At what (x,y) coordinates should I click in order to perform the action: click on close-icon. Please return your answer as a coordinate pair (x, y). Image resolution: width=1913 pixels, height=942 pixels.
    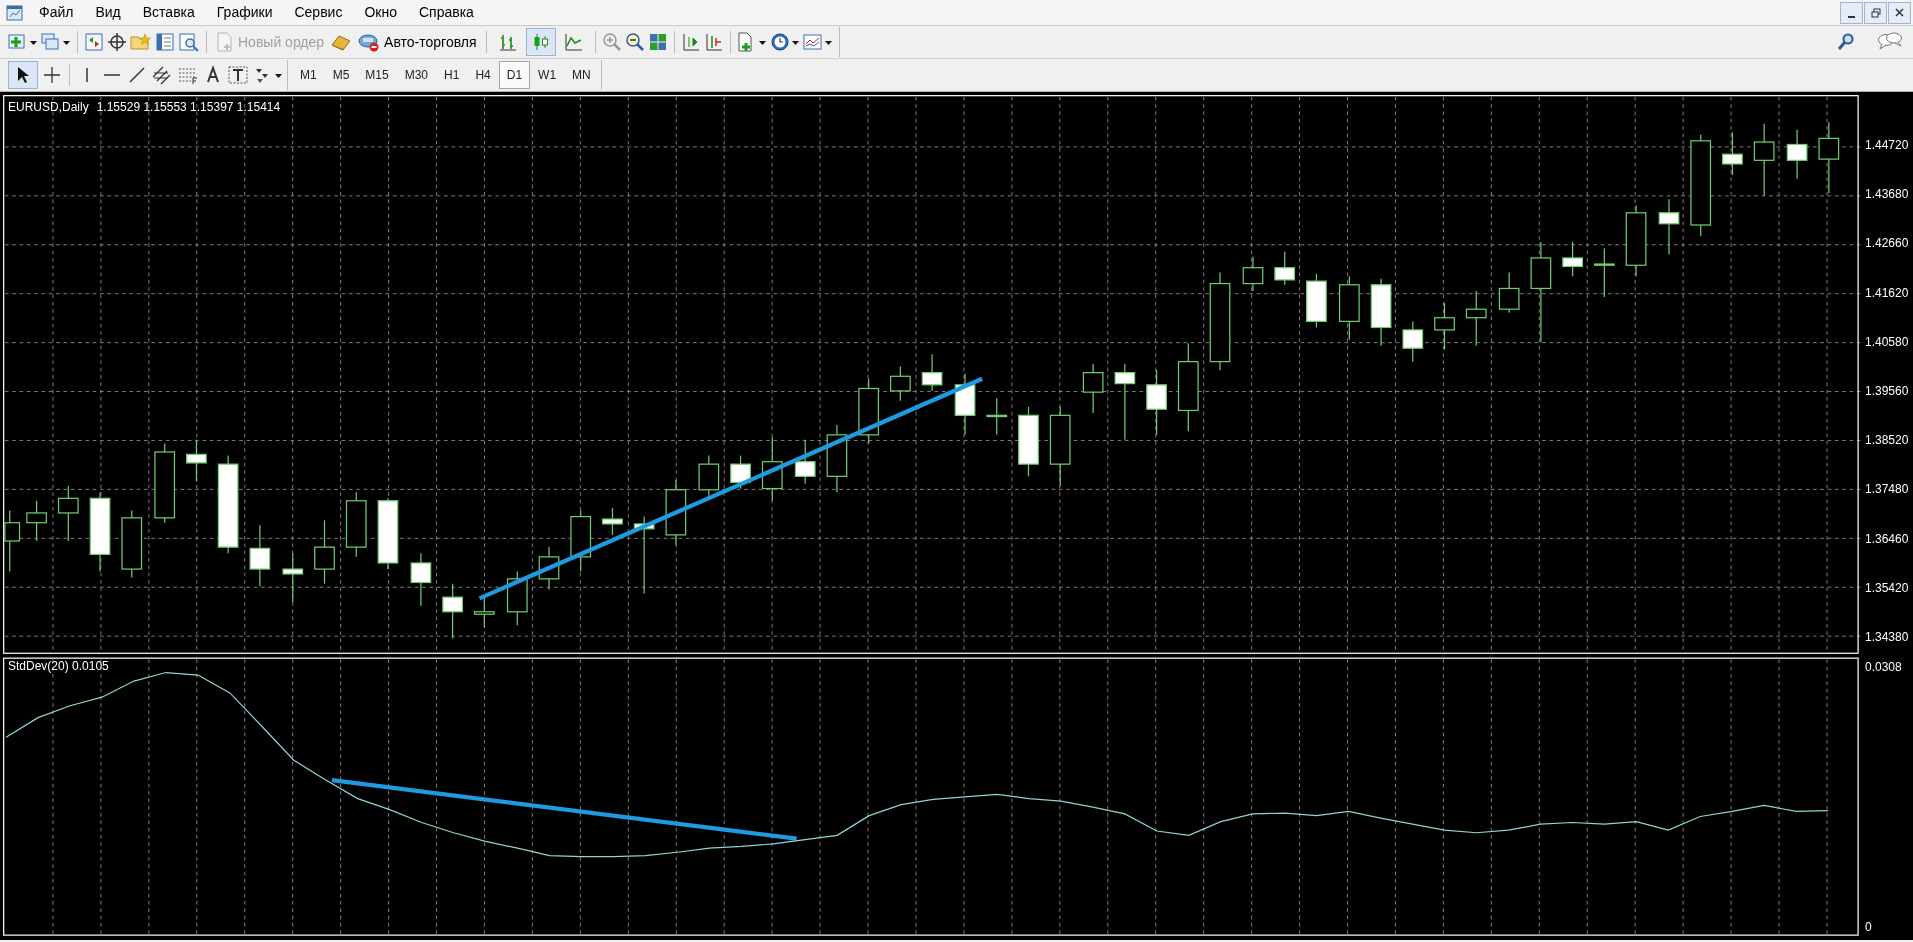
    Looking at the image, I should click on (1899, 12).